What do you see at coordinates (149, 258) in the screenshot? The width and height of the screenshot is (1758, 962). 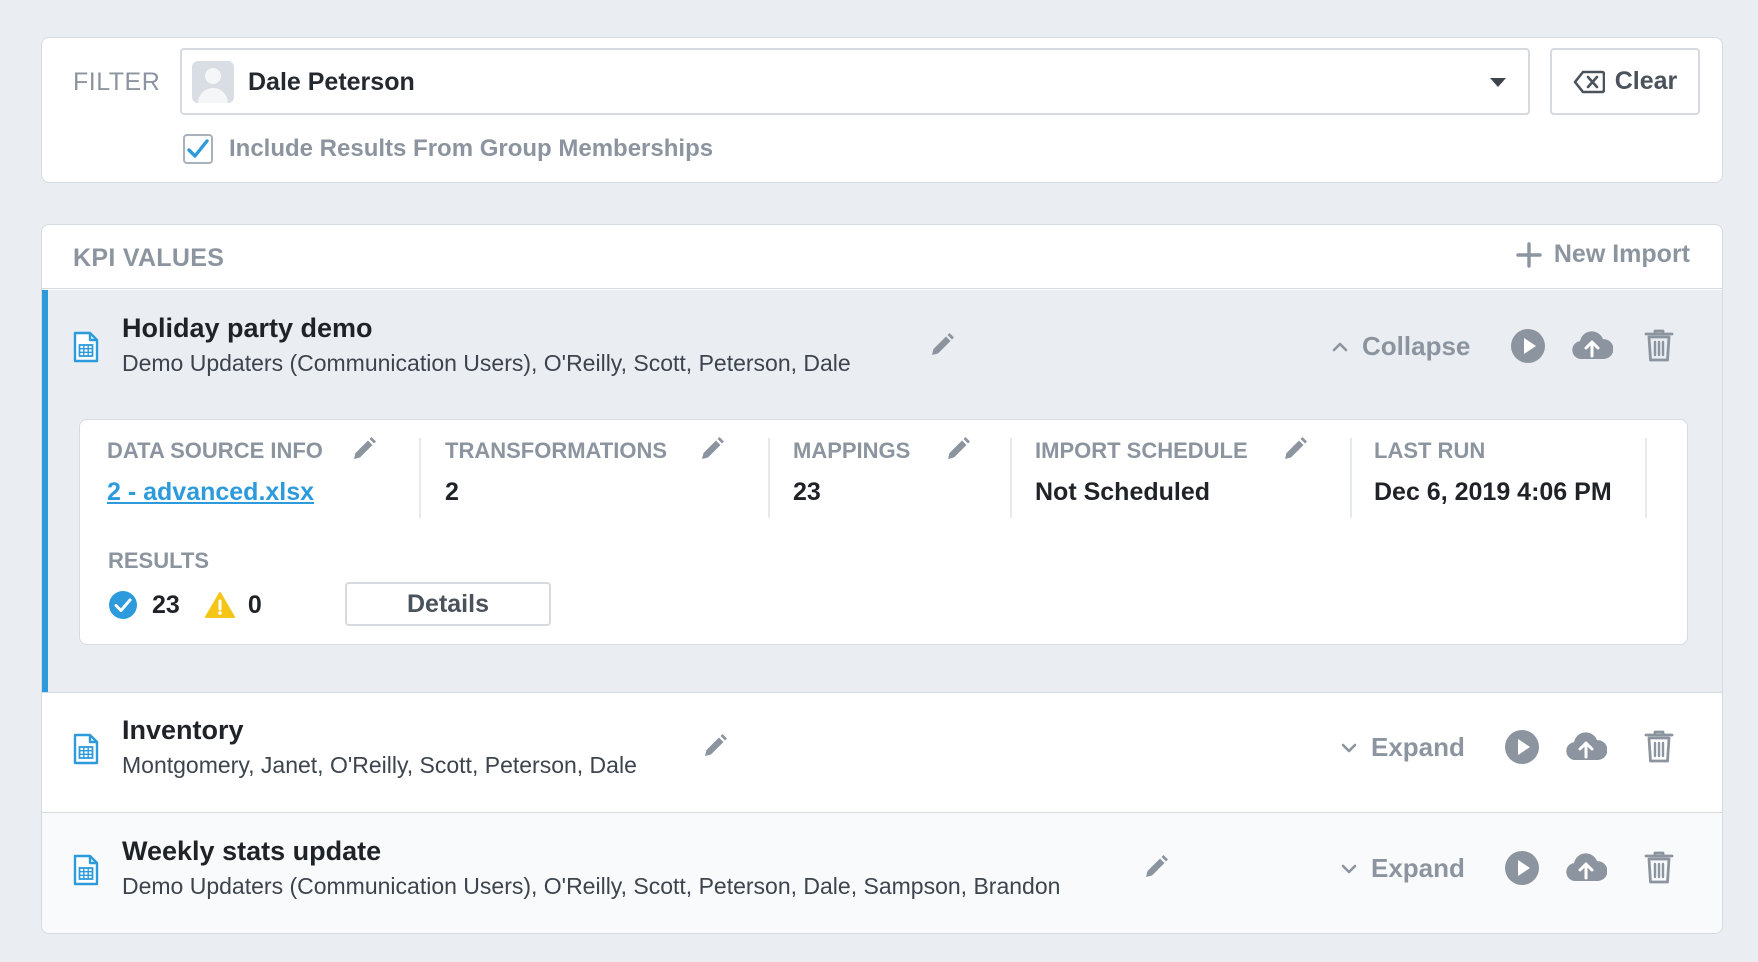 I see `kpi-title: KPI VALUES` at bounding box center [149, 258].